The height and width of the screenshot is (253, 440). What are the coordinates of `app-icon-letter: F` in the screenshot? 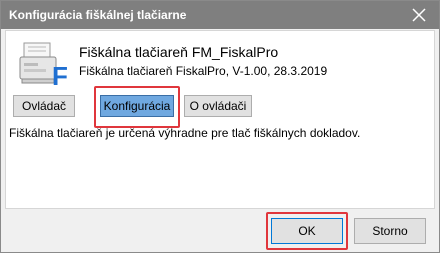 It's located at (60, 74).